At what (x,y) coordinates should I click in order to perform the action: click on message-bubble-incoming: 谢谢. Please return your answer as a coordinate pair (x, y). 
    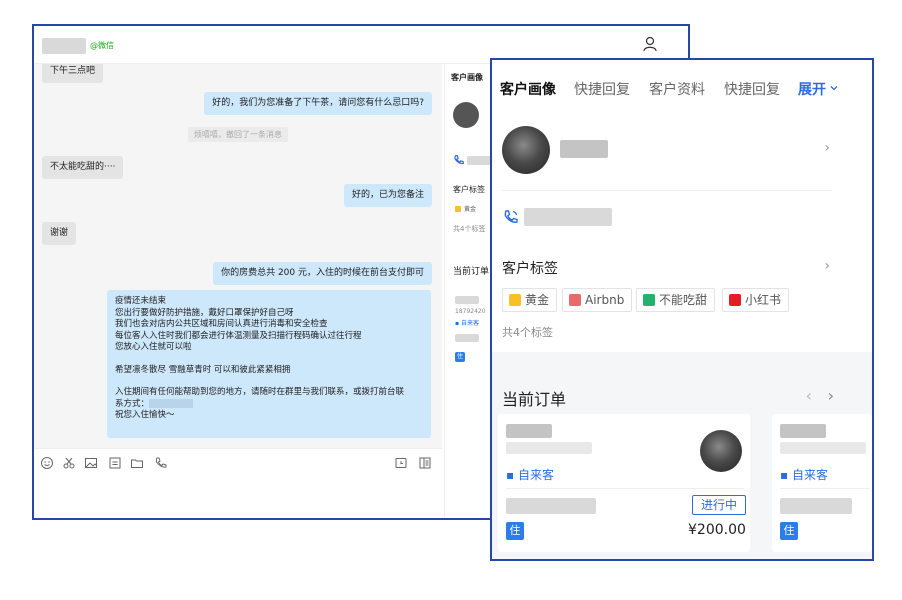
    Looking at the image, I should click on (59, 233).